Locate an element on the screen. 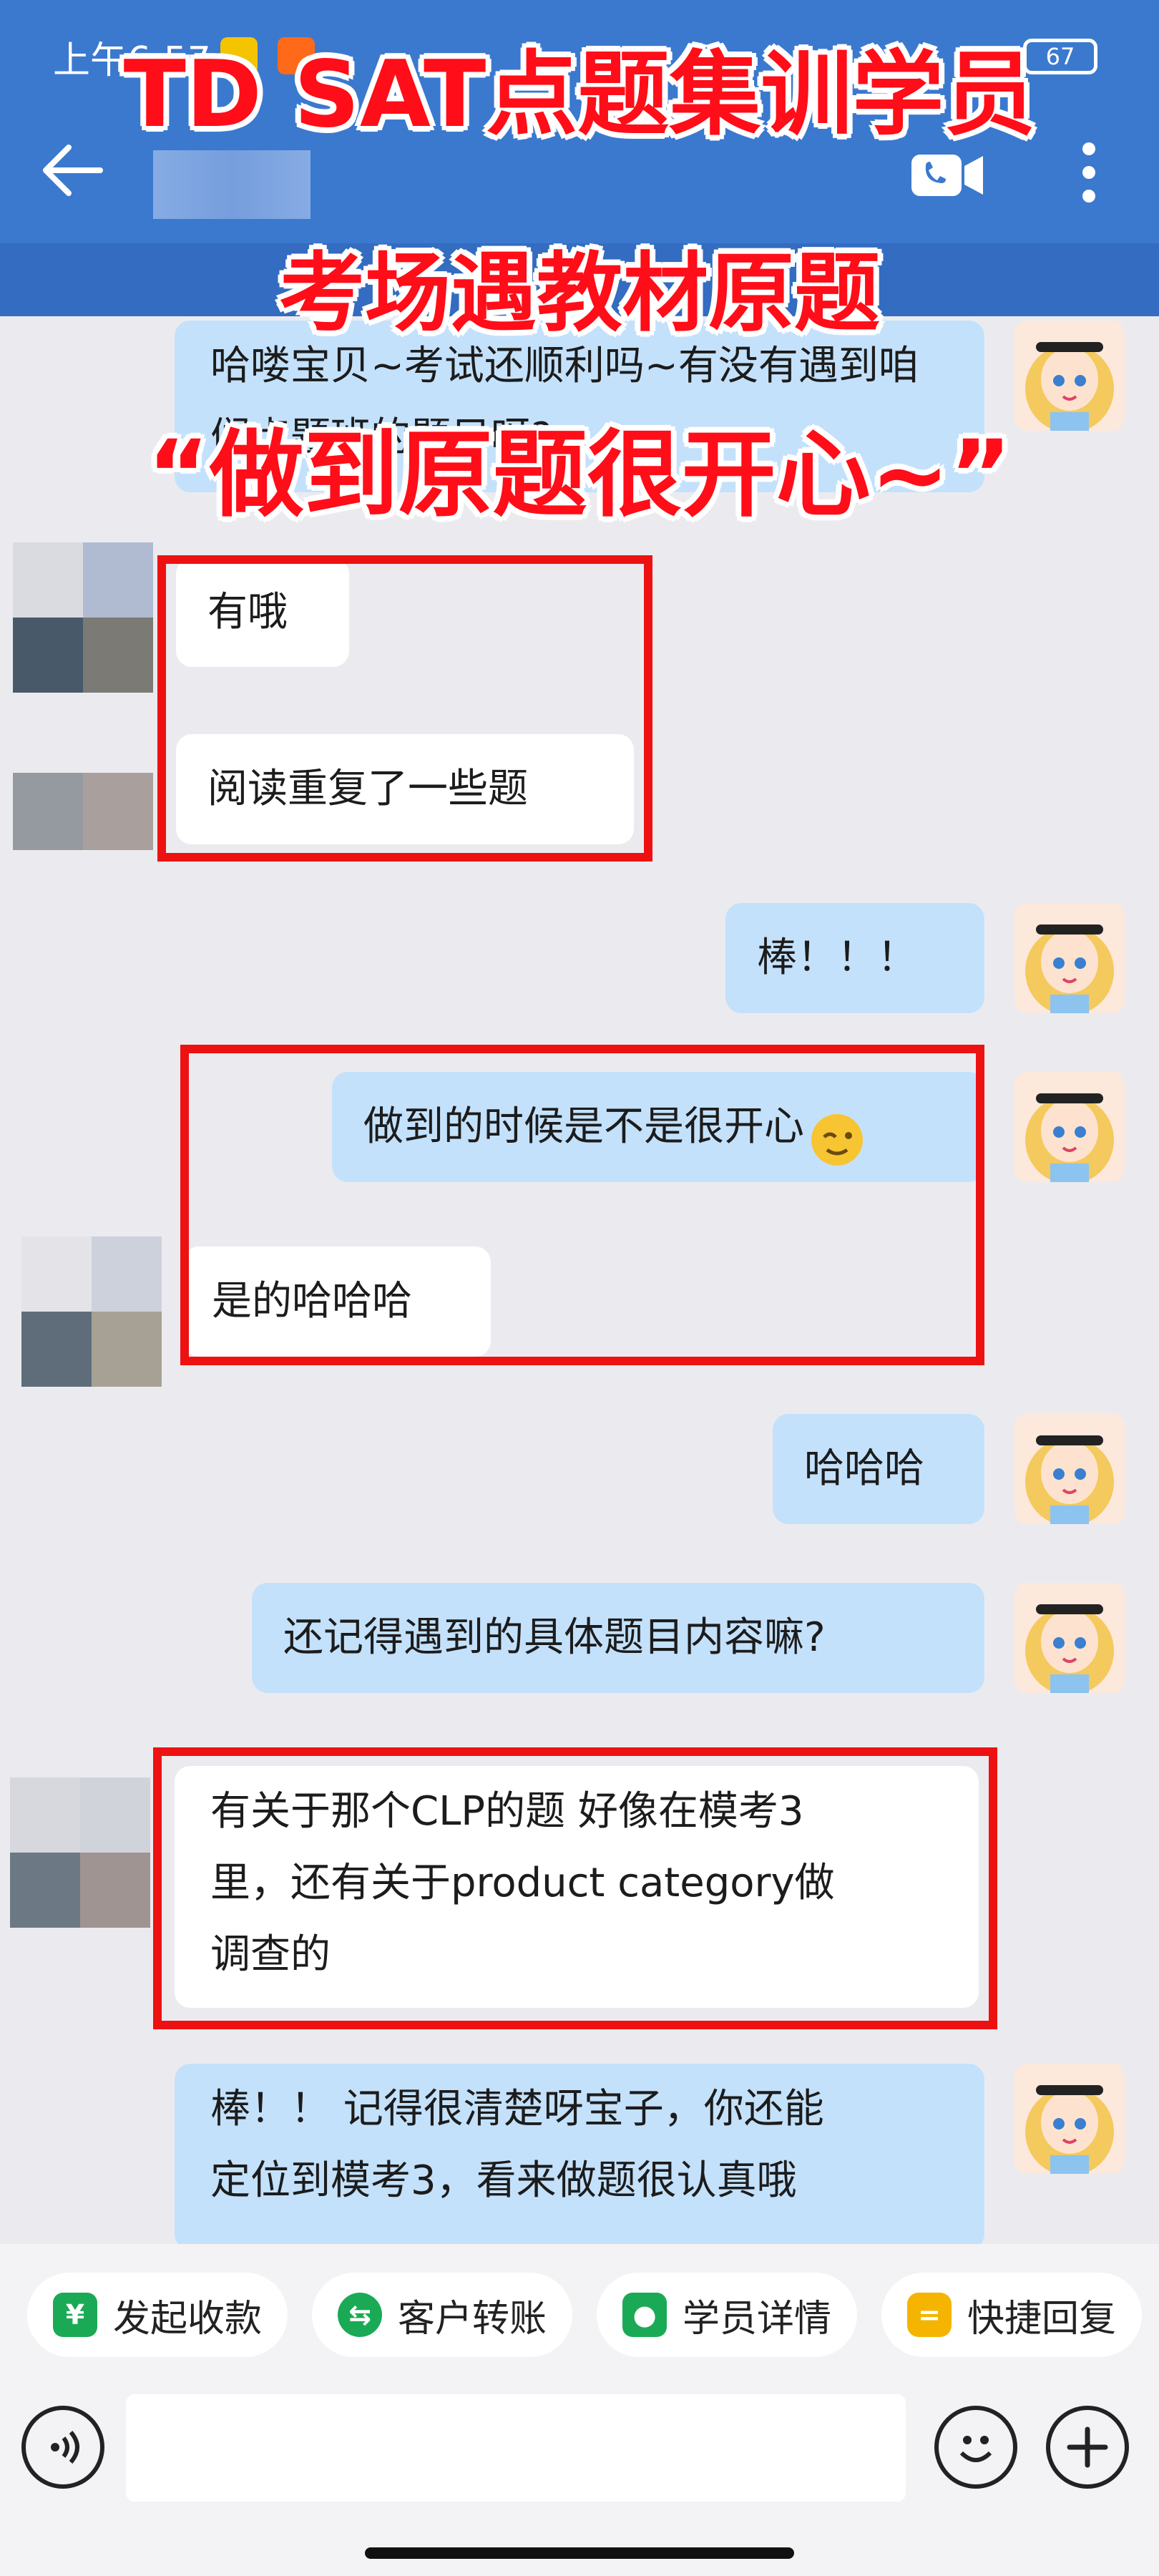 The width and height of the screenshot is (1159, 2576). contact-name-blurred is located at coordinates (232, 184).